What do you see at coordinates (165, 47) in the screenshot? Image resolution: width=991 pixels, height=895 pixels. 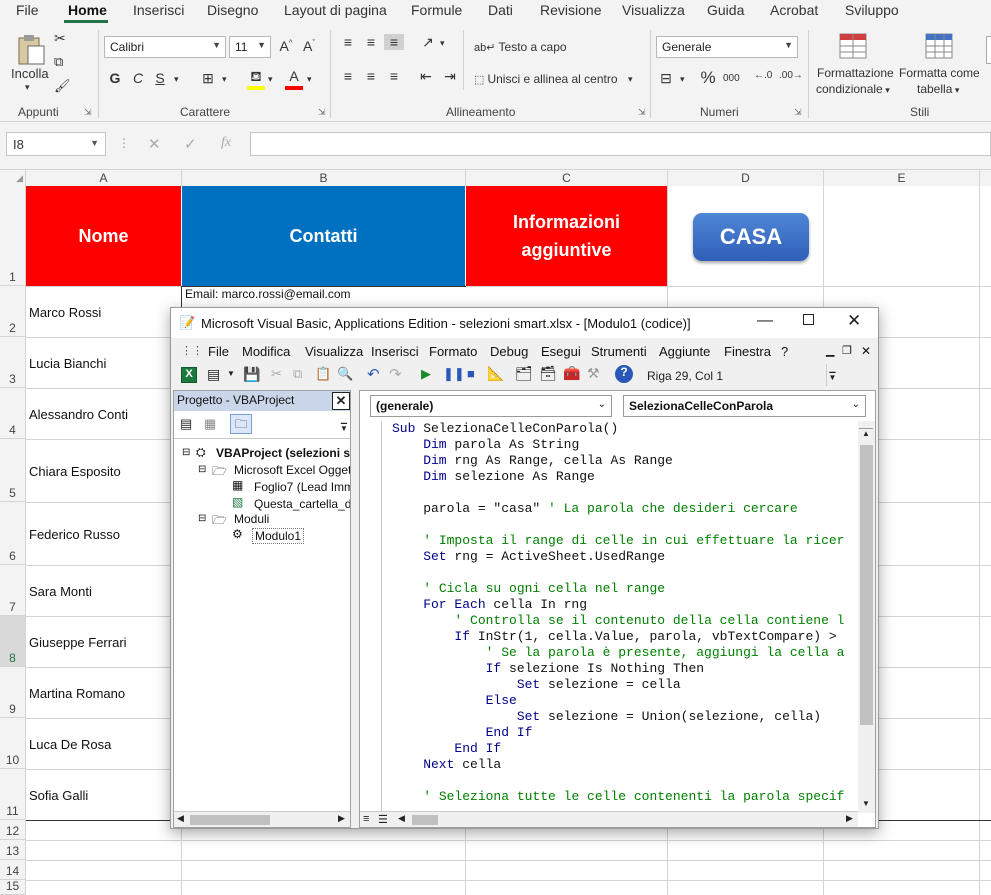 I see `font-name-select: Calibri ▼` at bounding box center [165, 47].